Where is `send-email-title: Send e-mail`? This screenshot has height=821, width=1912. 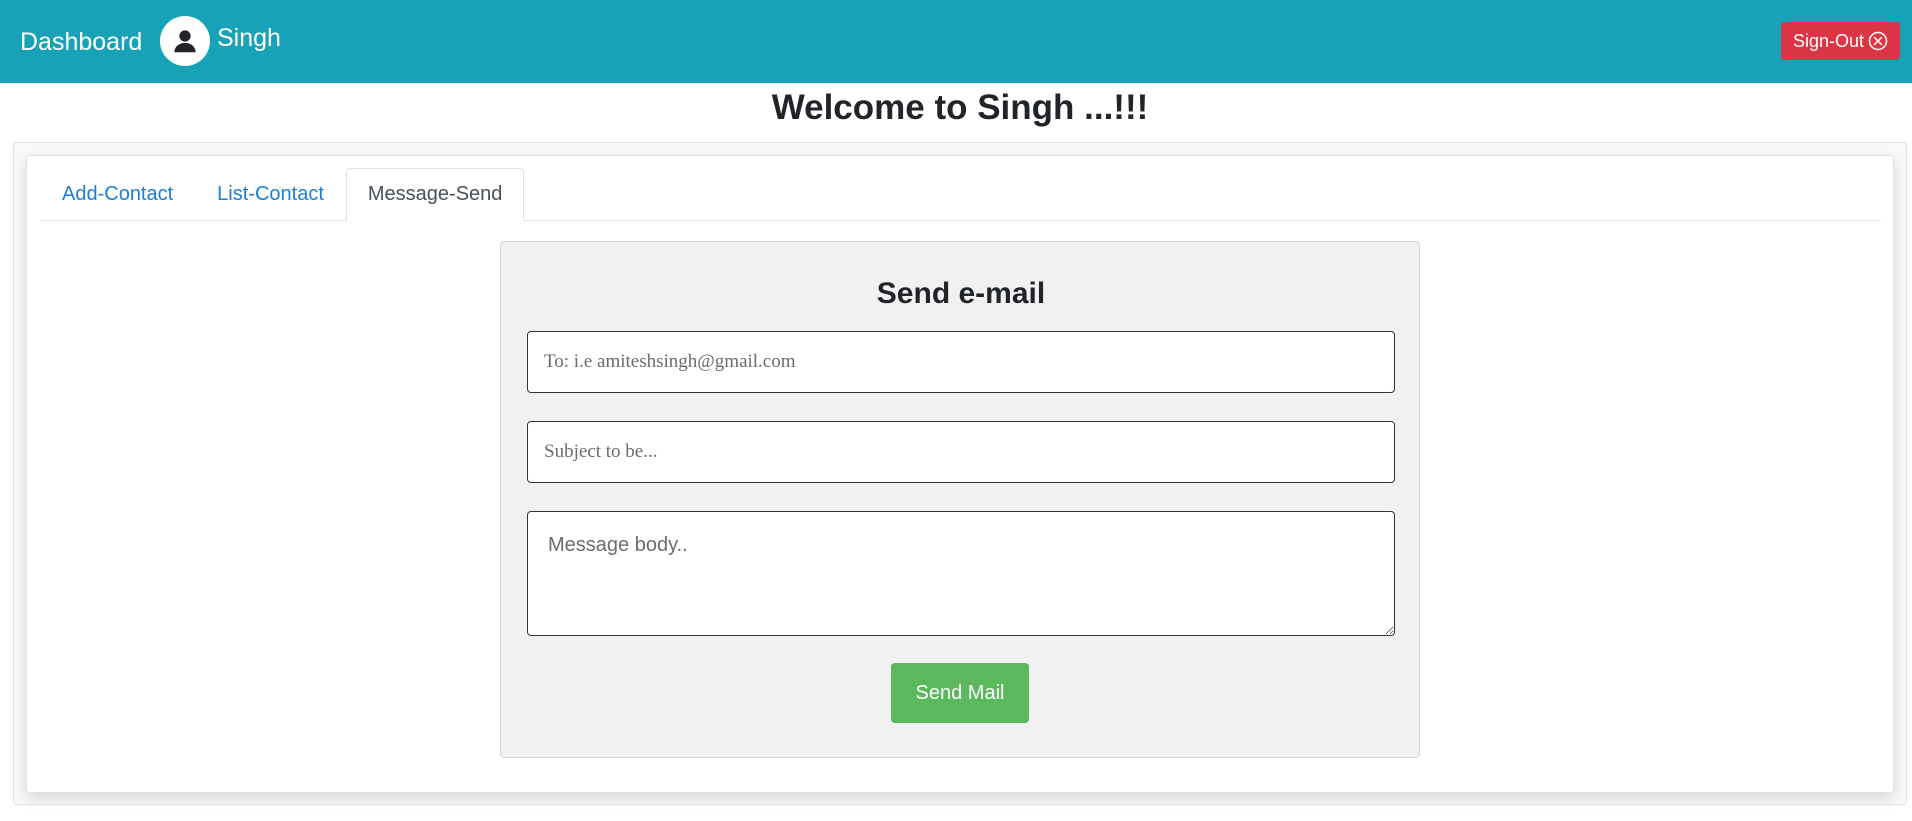 send-email-title: Send e-mail is located at coordinates (961, 293).